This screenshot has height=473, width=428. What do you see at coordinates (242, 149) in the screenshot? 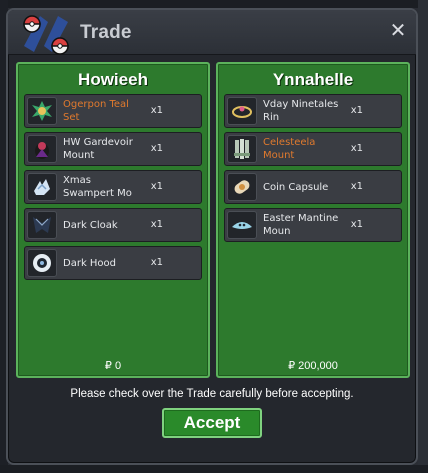
I see `celesteela-mount-icon` at bounding box center [242, 149].